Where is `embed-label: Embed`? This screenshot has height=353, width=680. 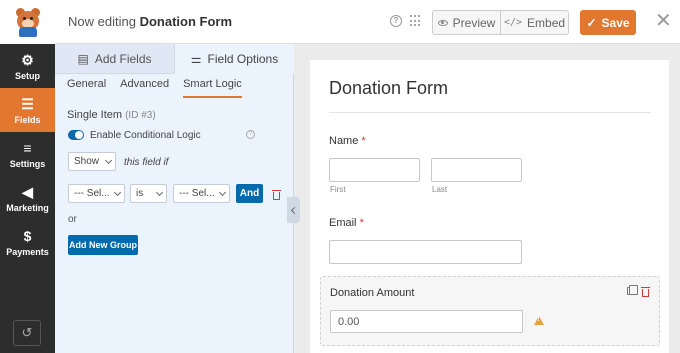
embed-label: Embed is located at coordinates (546, 22).